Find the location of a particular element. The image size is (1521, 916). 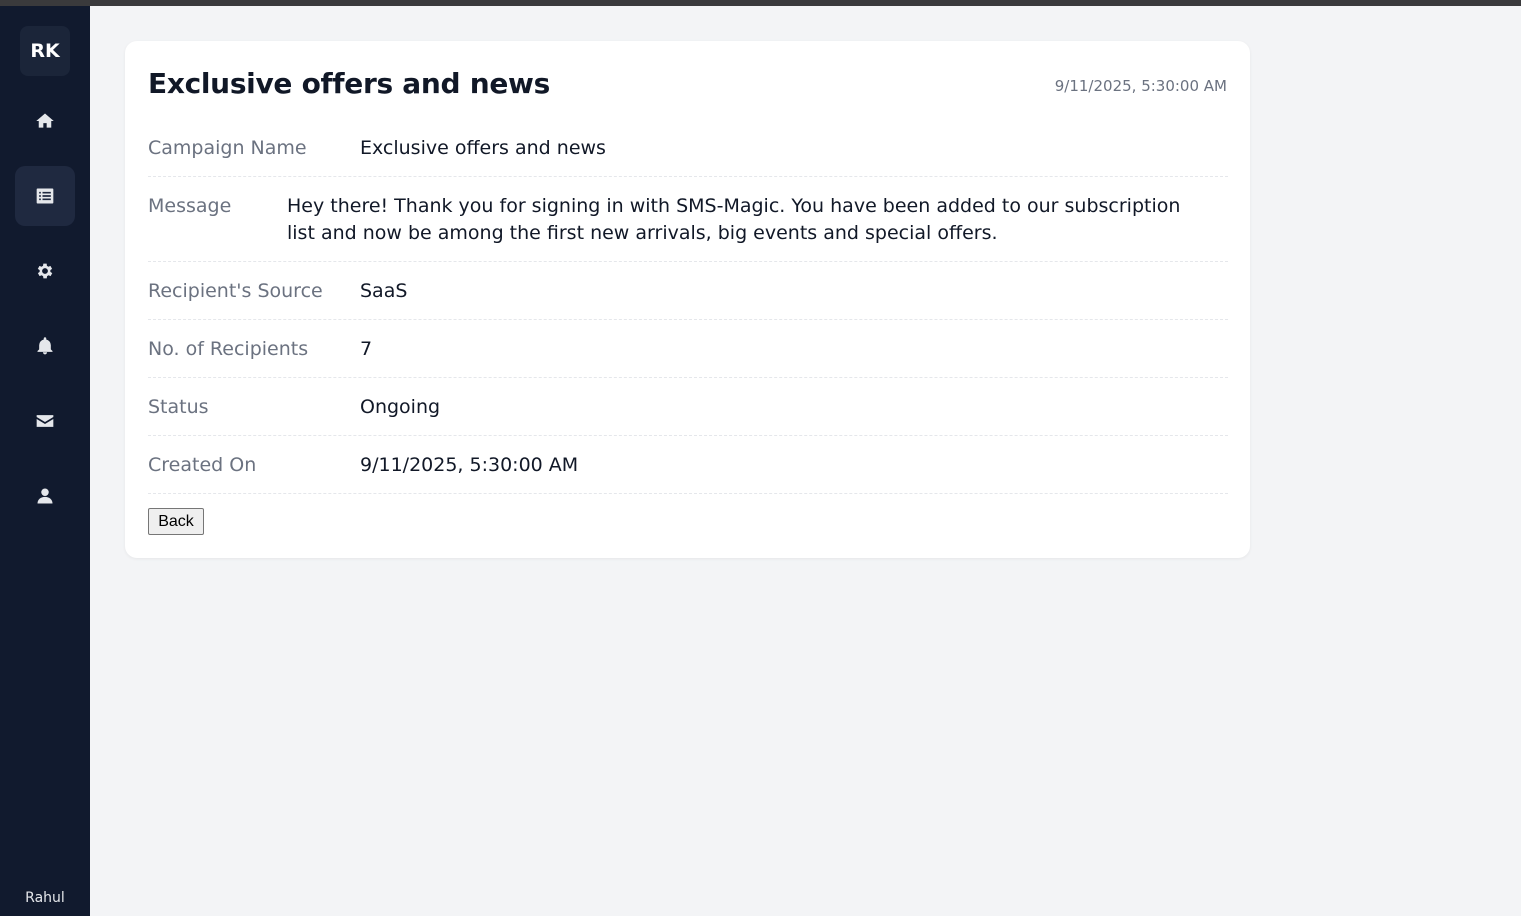

sidebar-item-notifications is located at coordinates (45, 346).